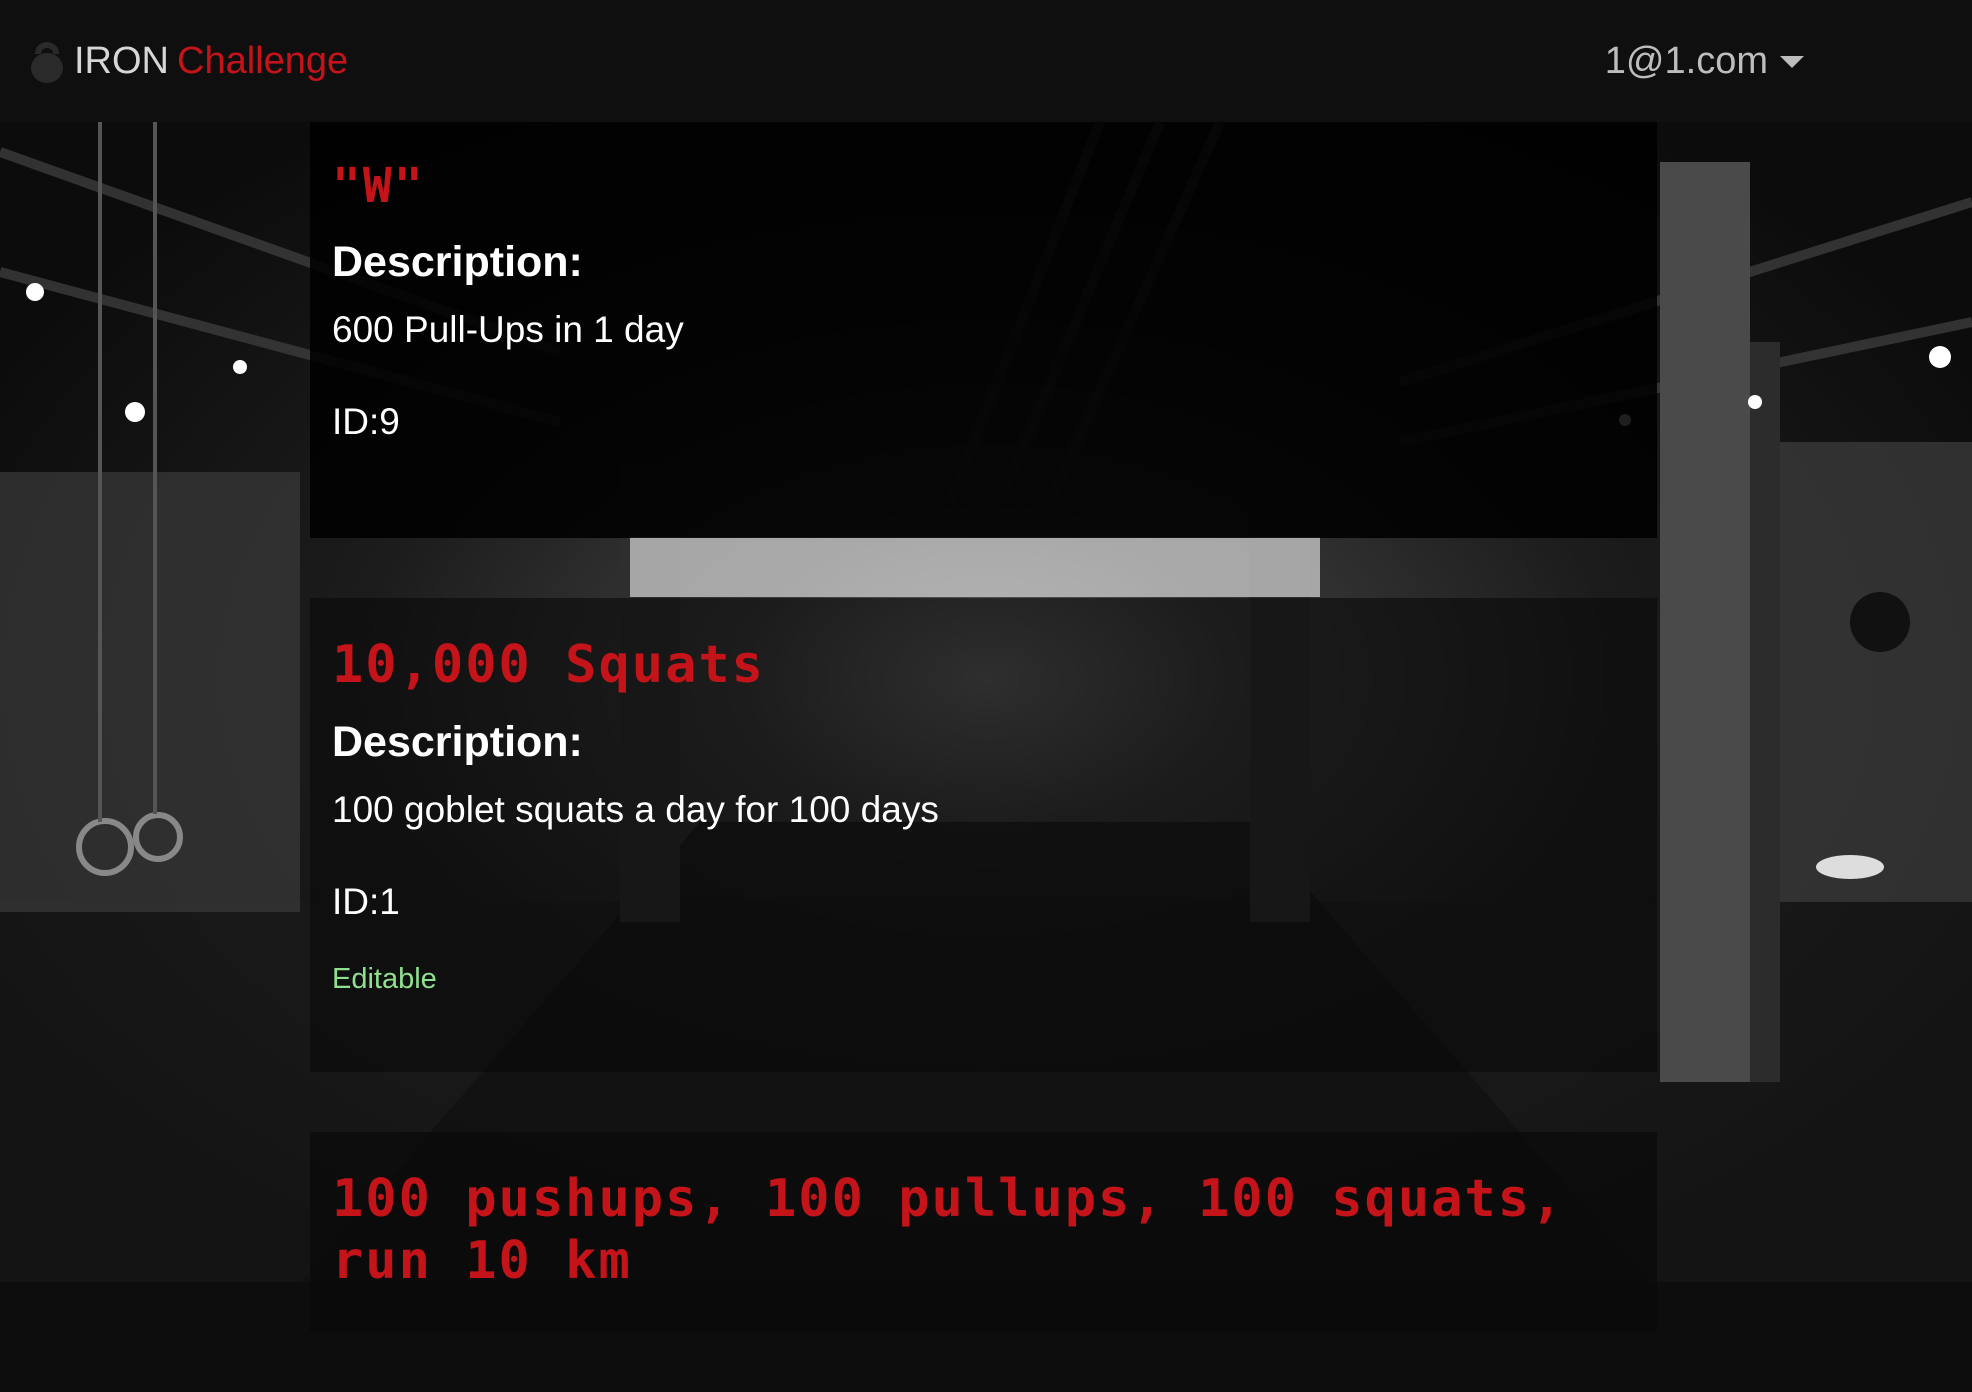  I want to click on top-navbar: IRON Challenge 1@1.com, so click(986, 61).